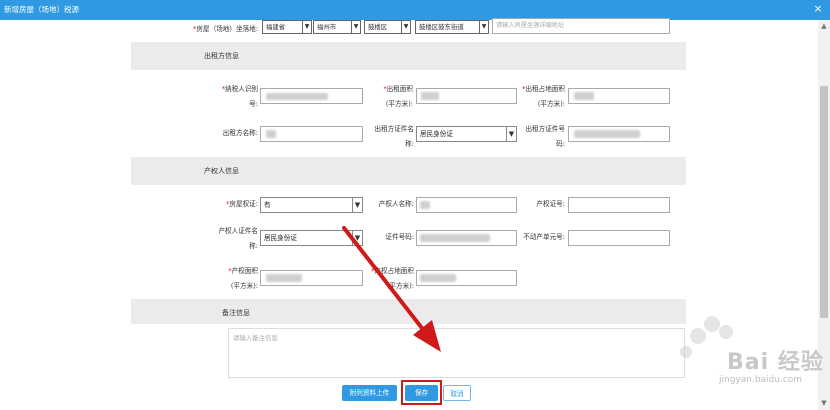 The image size is (830, 410). I want to click on watermark-url: jingyan.baidu.com, so click(761, 380).